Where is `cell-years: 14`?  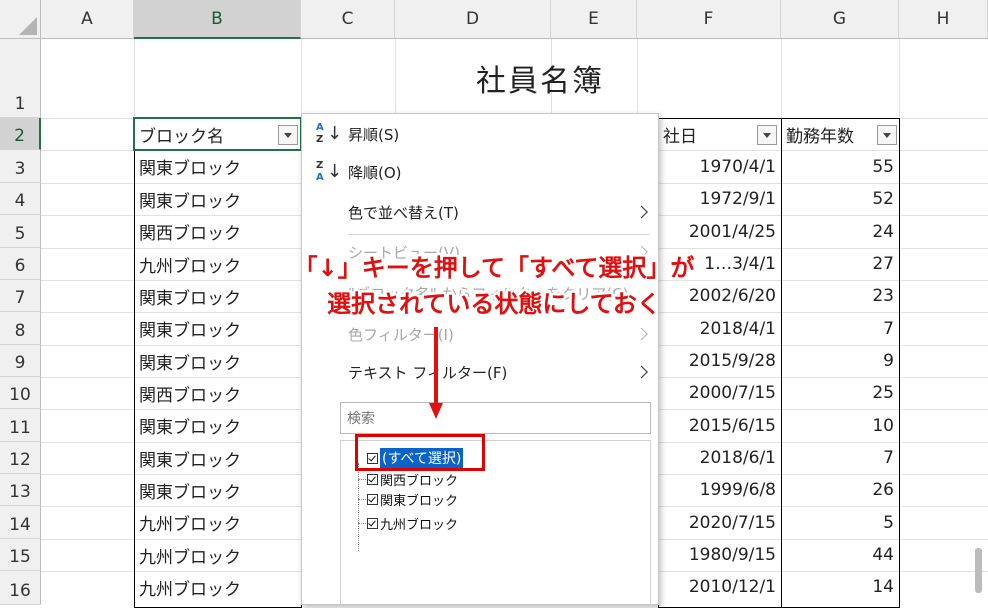
cell-years: 14 is located at coordinates (840, 587).